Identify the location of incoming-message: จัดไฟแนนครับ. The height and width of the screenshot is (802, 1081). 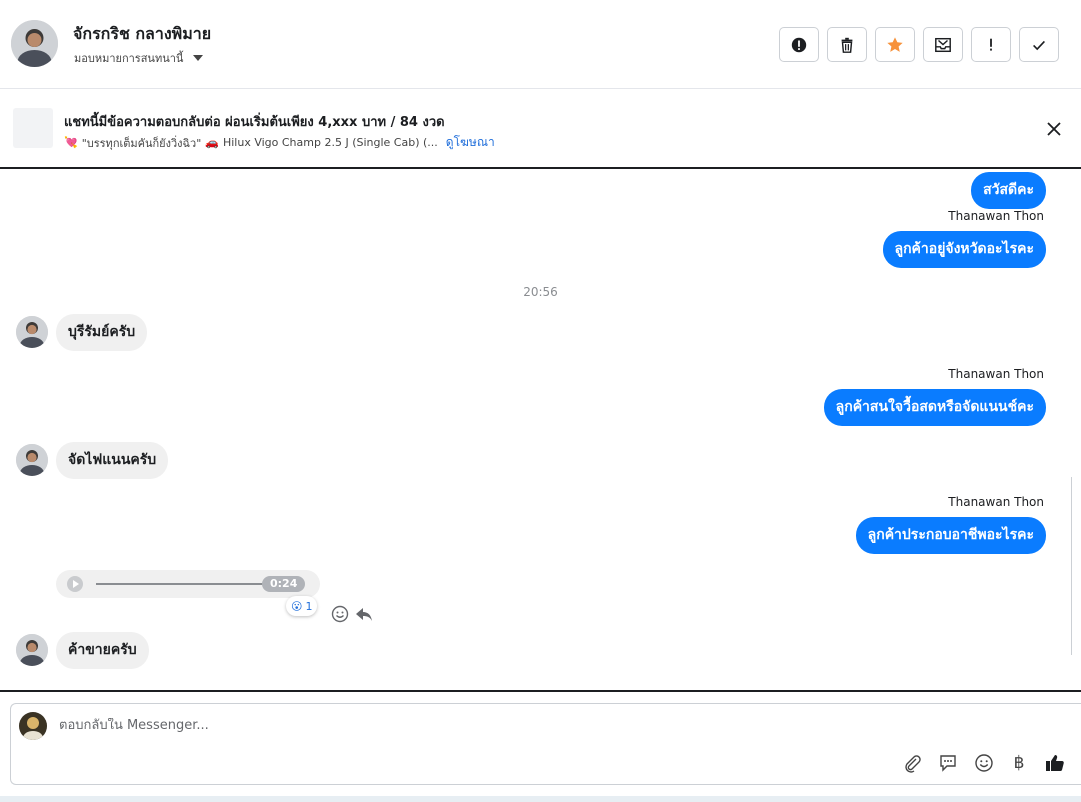
(112, 460).